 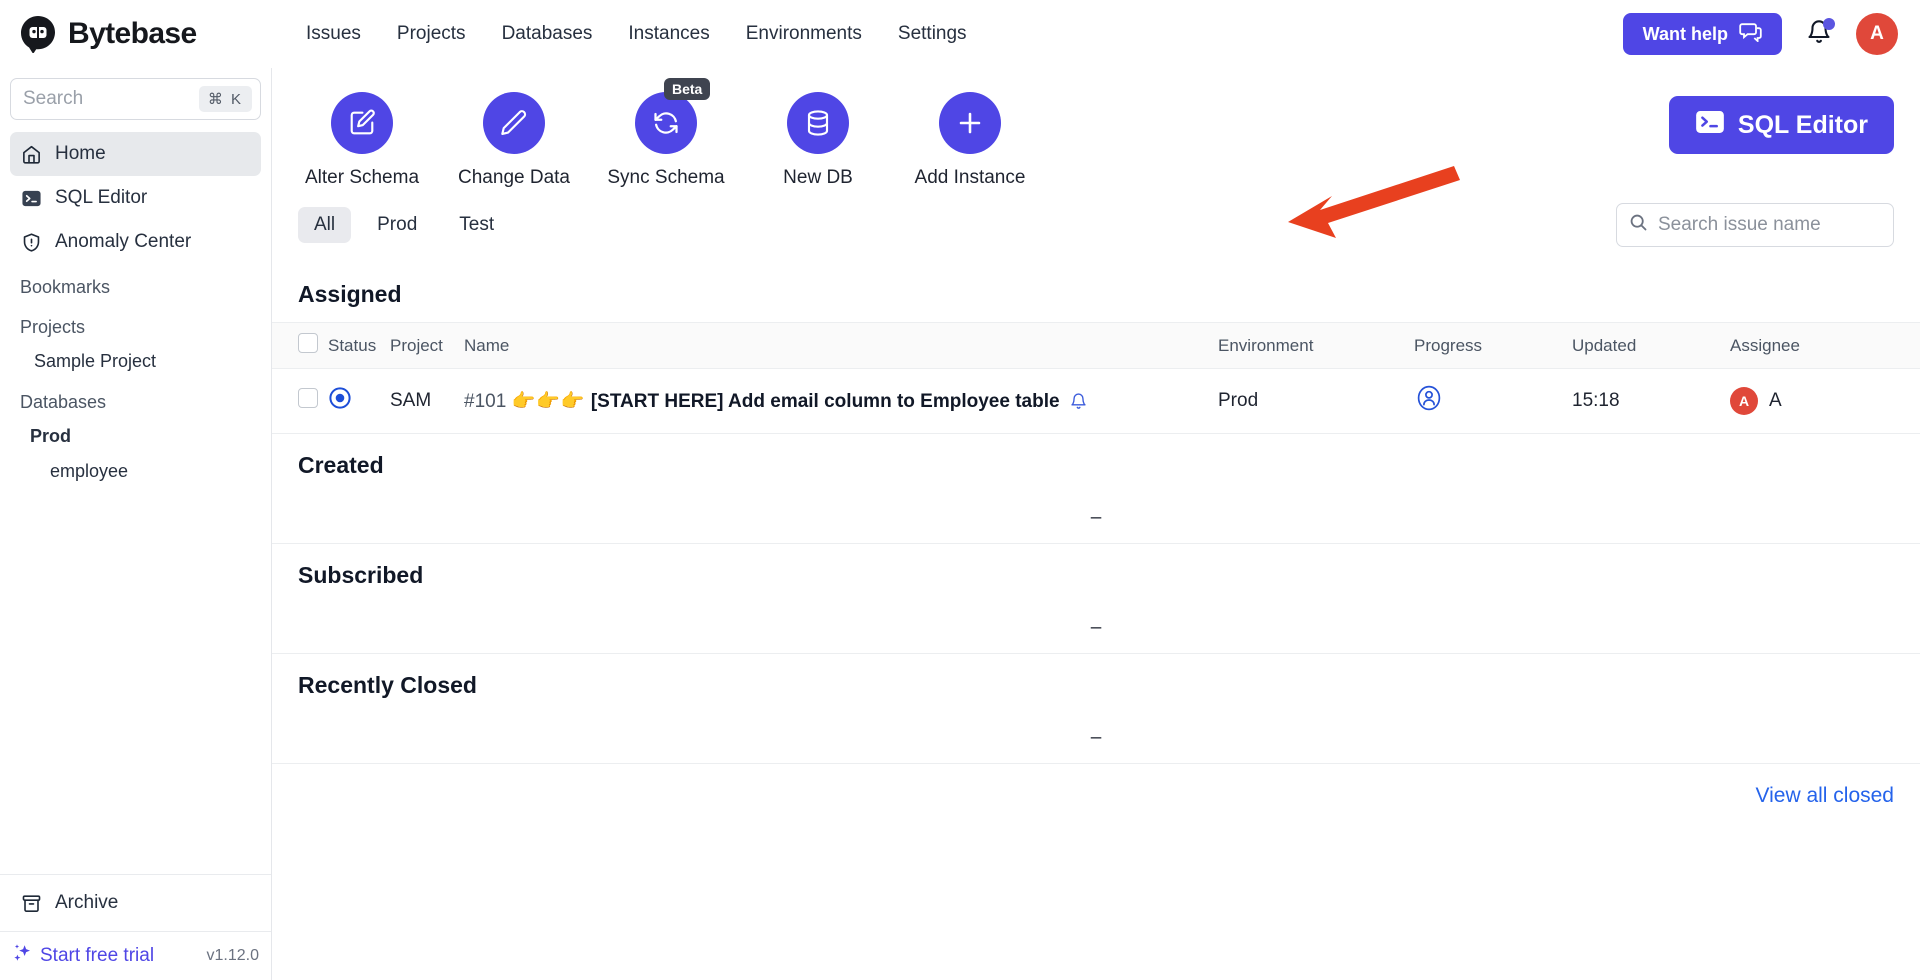 I want to click on pencil-icon, so click(x=514, y=123).